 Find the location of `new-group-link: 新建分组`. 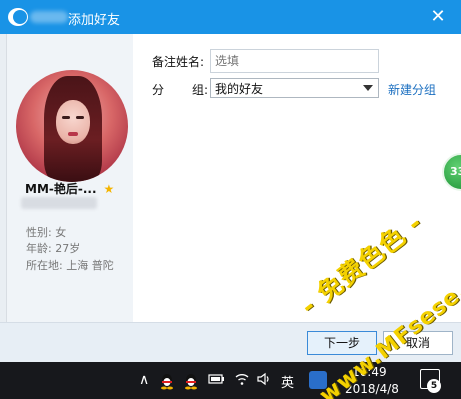

new-group-link: 新建分组 is located at coordinates (412, 89).